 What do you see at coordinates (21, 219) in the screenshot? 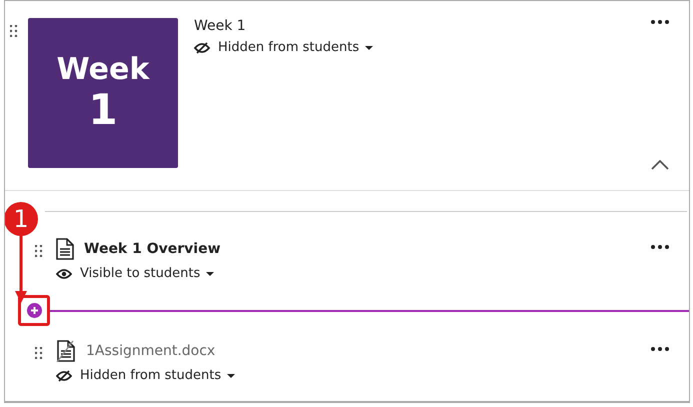
I see `callout-marker: 1` at bounding box center [21, 219].